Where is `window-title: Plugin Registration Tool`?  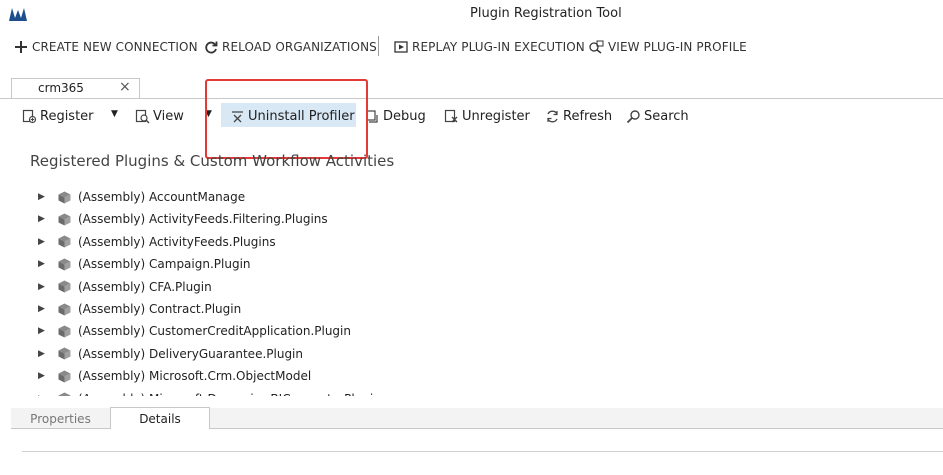 window-title: Plugin Registration Tool is located at coordinates (546, 13).